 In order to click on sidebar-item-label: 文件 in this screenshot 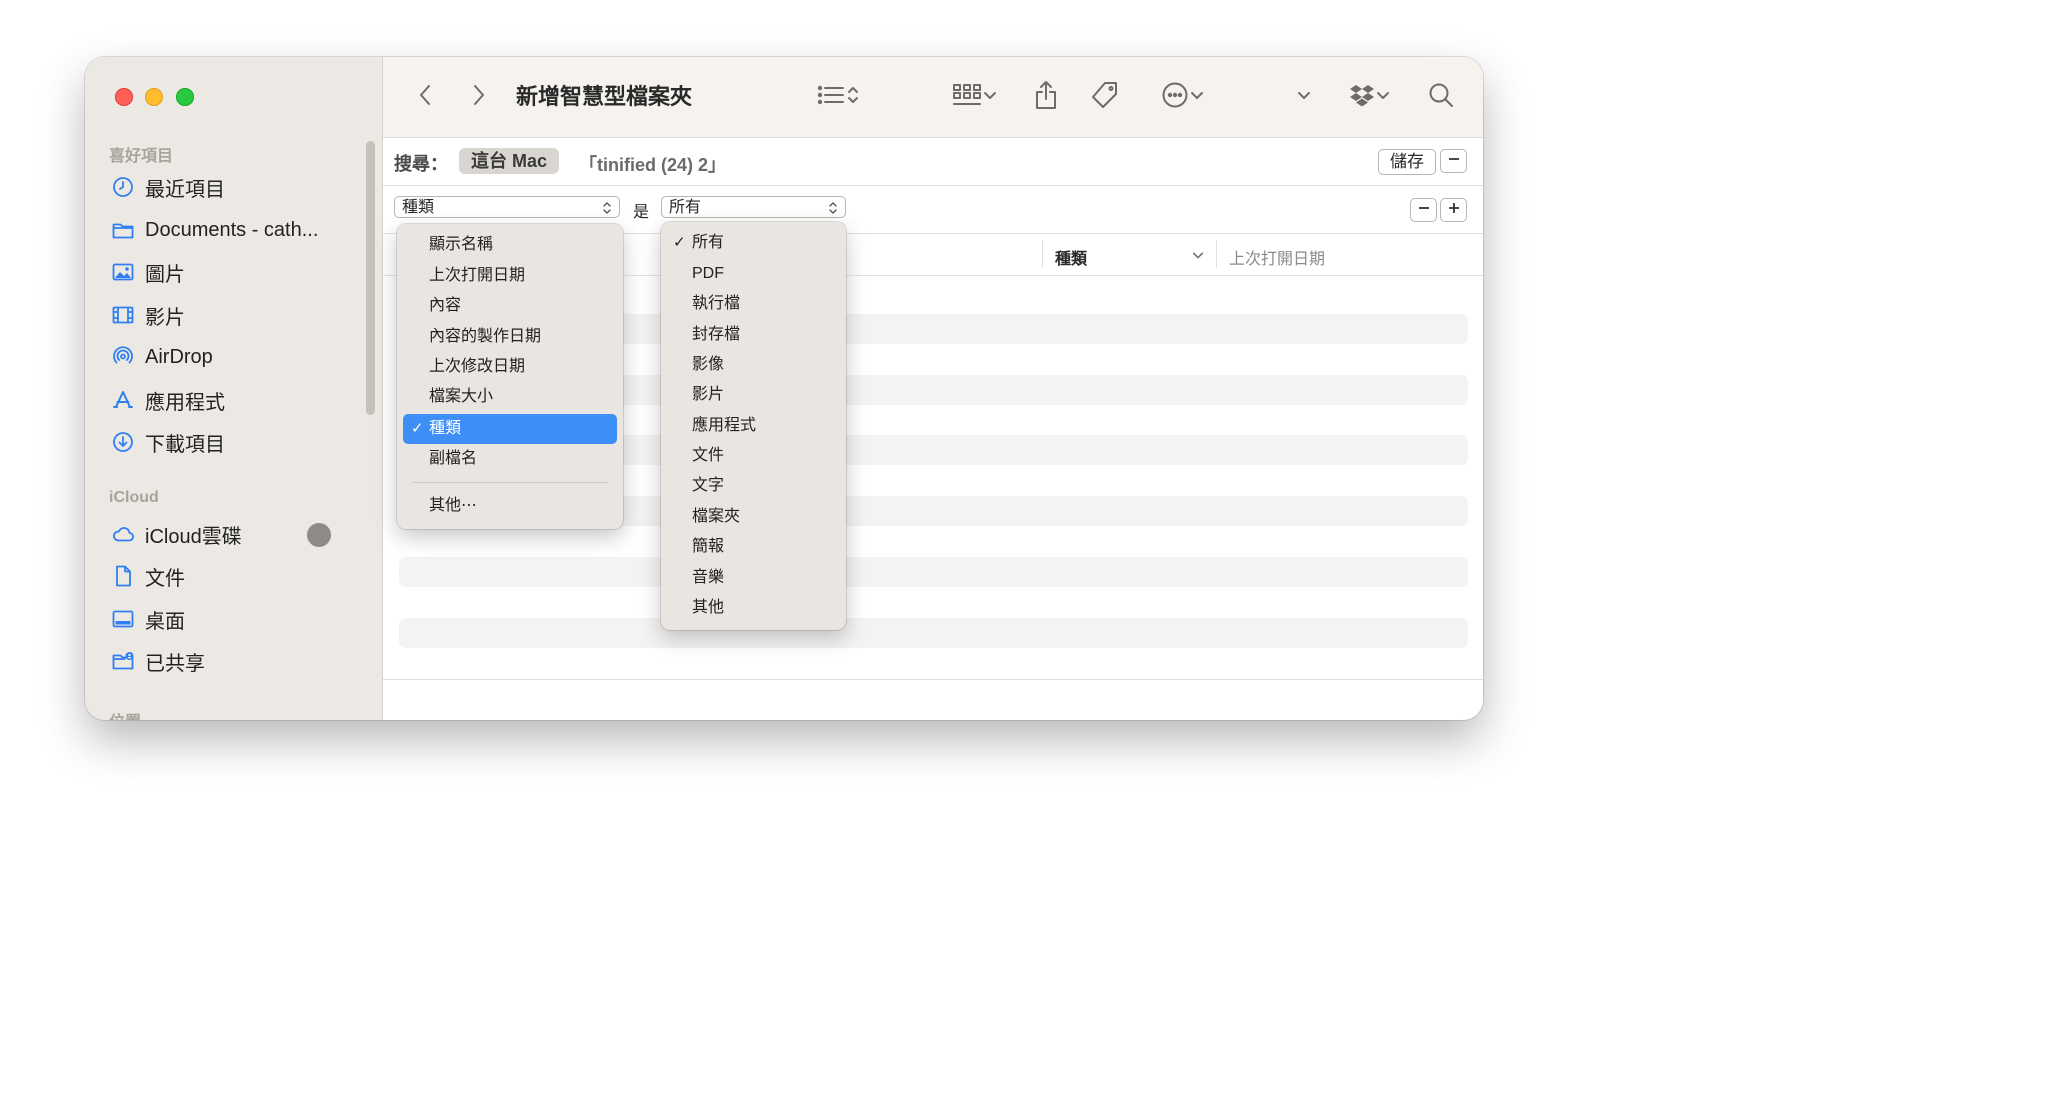, I will do `click(165, 578)`.